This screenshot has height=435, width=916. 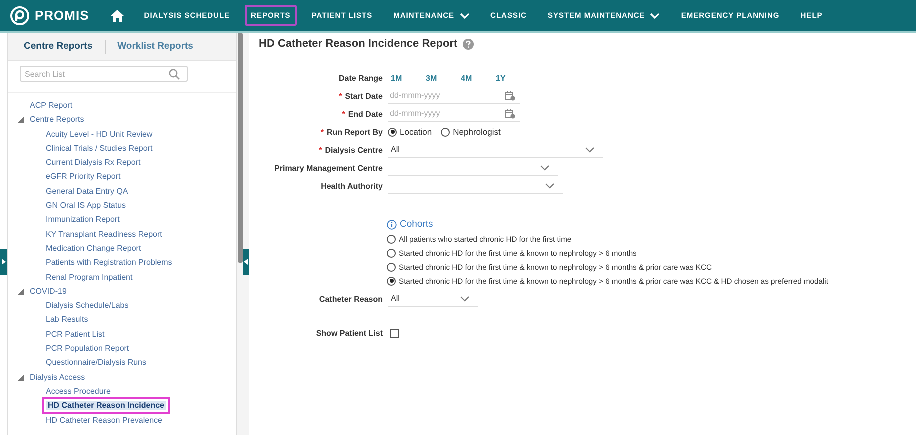 What do you see at coordinates (117, 16) in the screenshot?
I see `home-icon` at bounding box center [117, 16].